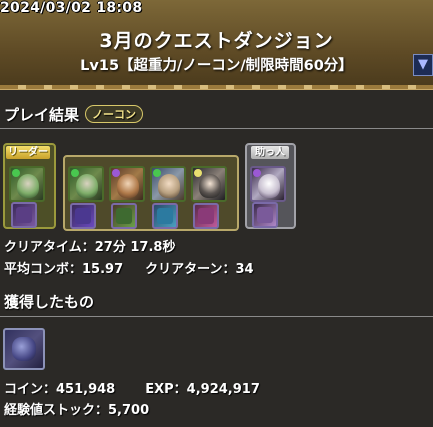 Image resolution: width=433 pixels, height=427 pixels. Describe the element at coordinates (168, 184) in the screenshot. I see `team-monster-3-icon` at that location.